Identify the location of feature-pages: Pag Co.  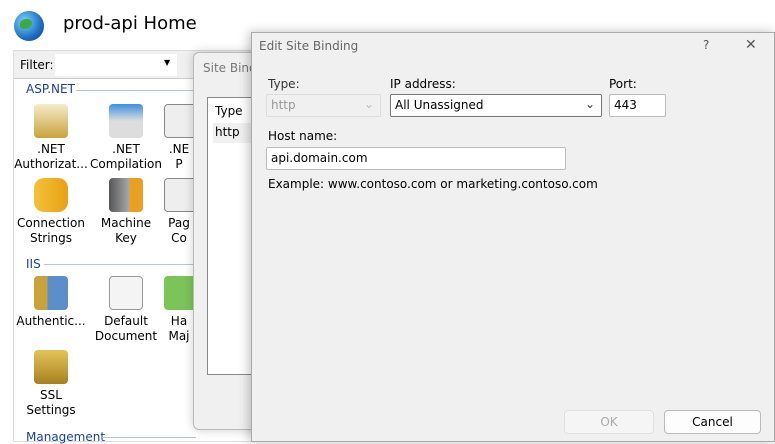
(179, 212).